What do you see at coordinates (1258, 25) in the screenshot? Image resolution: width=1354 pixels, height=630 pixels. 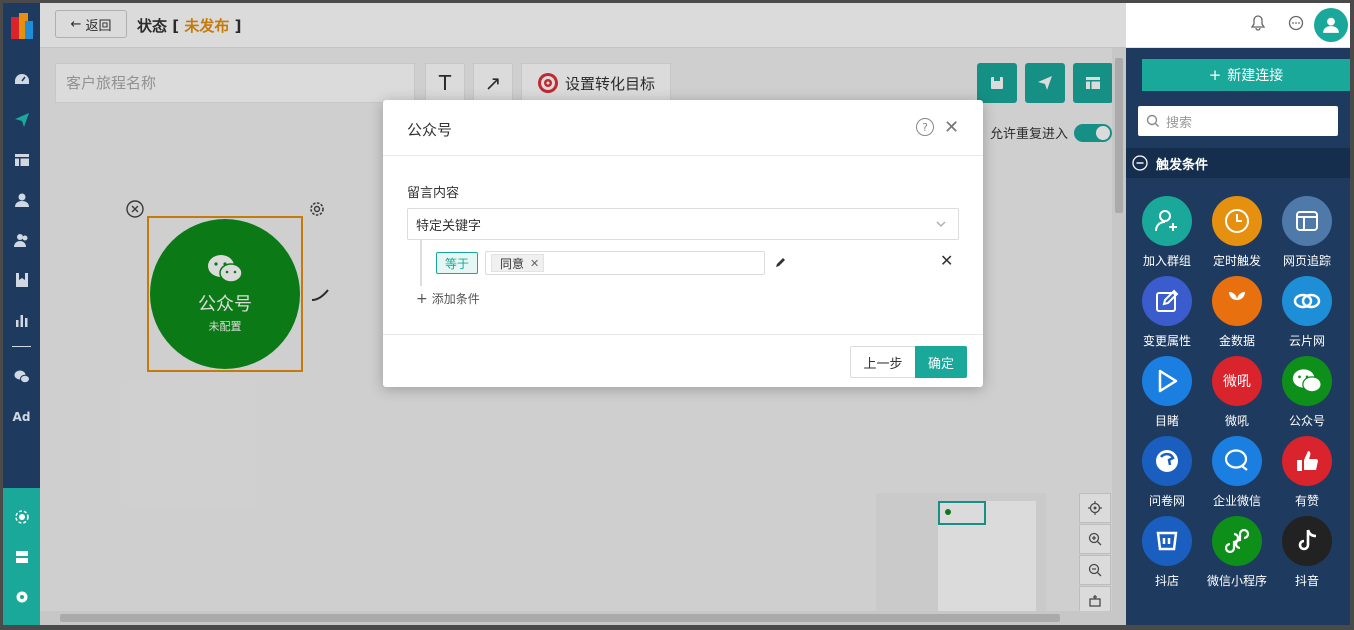 I see `bell-icon` at bounding box center [1258, 25].